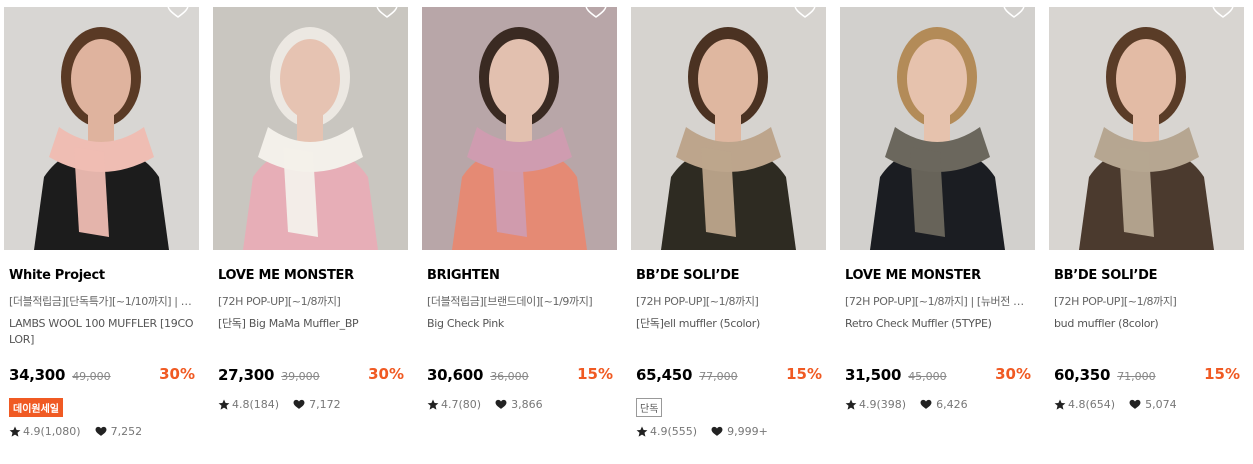  What do you see at coordinates (36, 407) in the screenshot?
I see `sale-badge: 데이원세일` at bounding box center [36, 407].